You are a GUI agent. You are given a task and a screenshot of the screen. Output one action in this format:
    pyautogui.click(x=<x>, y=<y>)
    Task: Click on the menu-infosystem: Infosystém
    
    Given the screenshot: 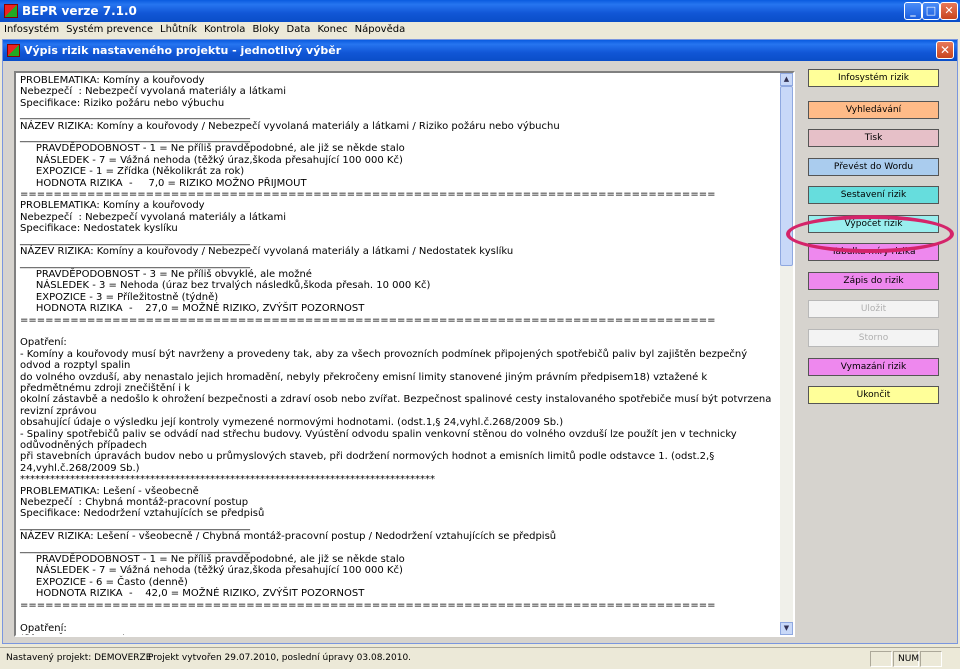 What is the action you would take?
    pyautogui.click(x=31, y=28)
    